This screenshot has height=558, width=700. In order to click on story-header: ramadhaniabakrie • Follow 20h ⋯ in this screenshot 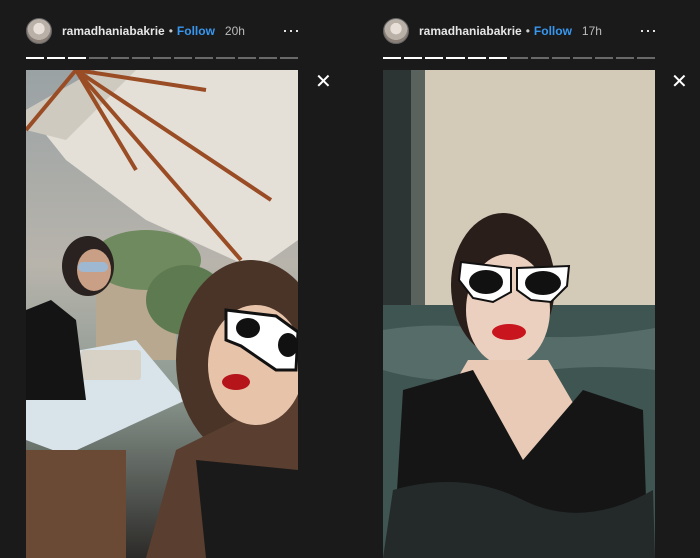, I will do `click(163, 31)`.